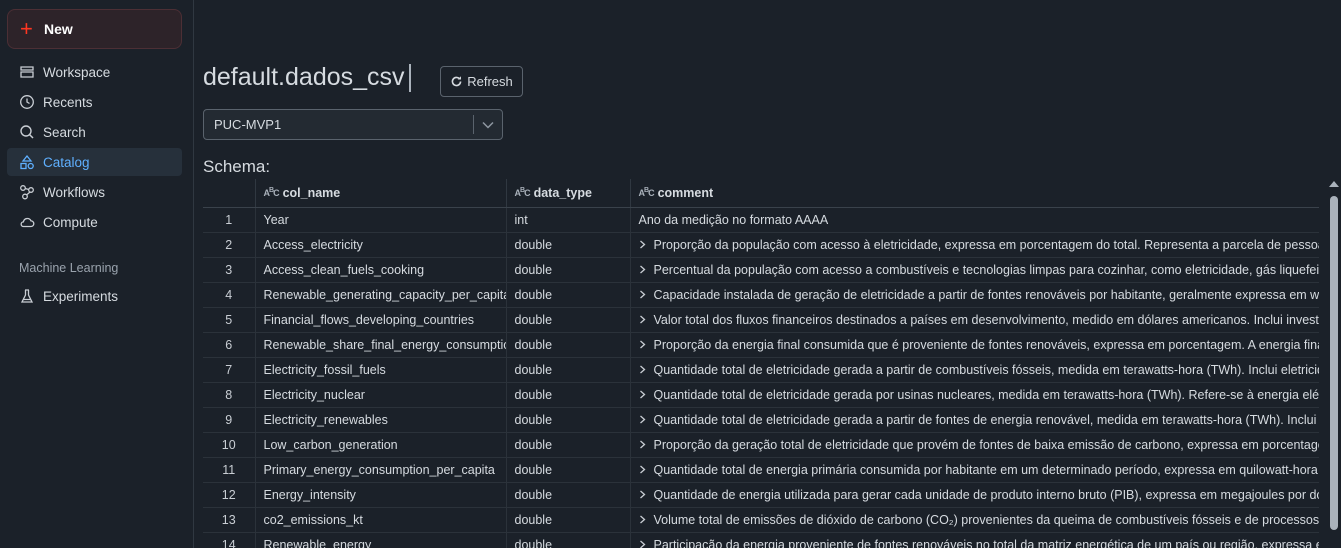  Describe the element at coordinates (1334, 184) in the screenshot. I see `scroll-up-arrow-icon` at that location.